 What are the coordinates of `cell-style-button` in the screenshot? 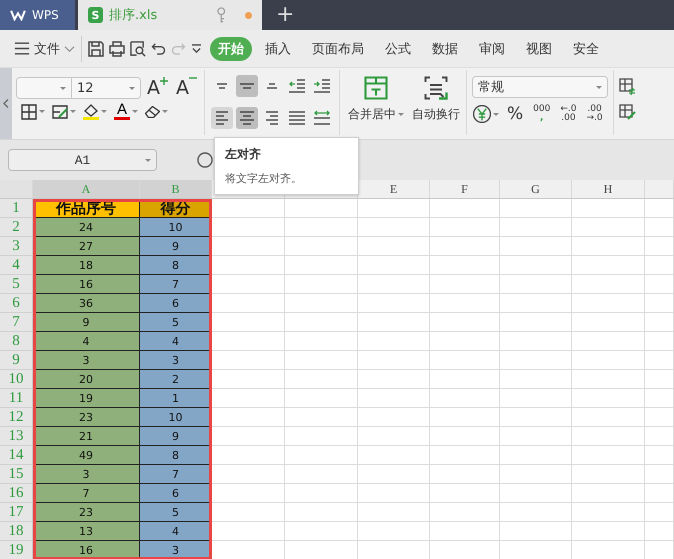 It's located at (64, 111).